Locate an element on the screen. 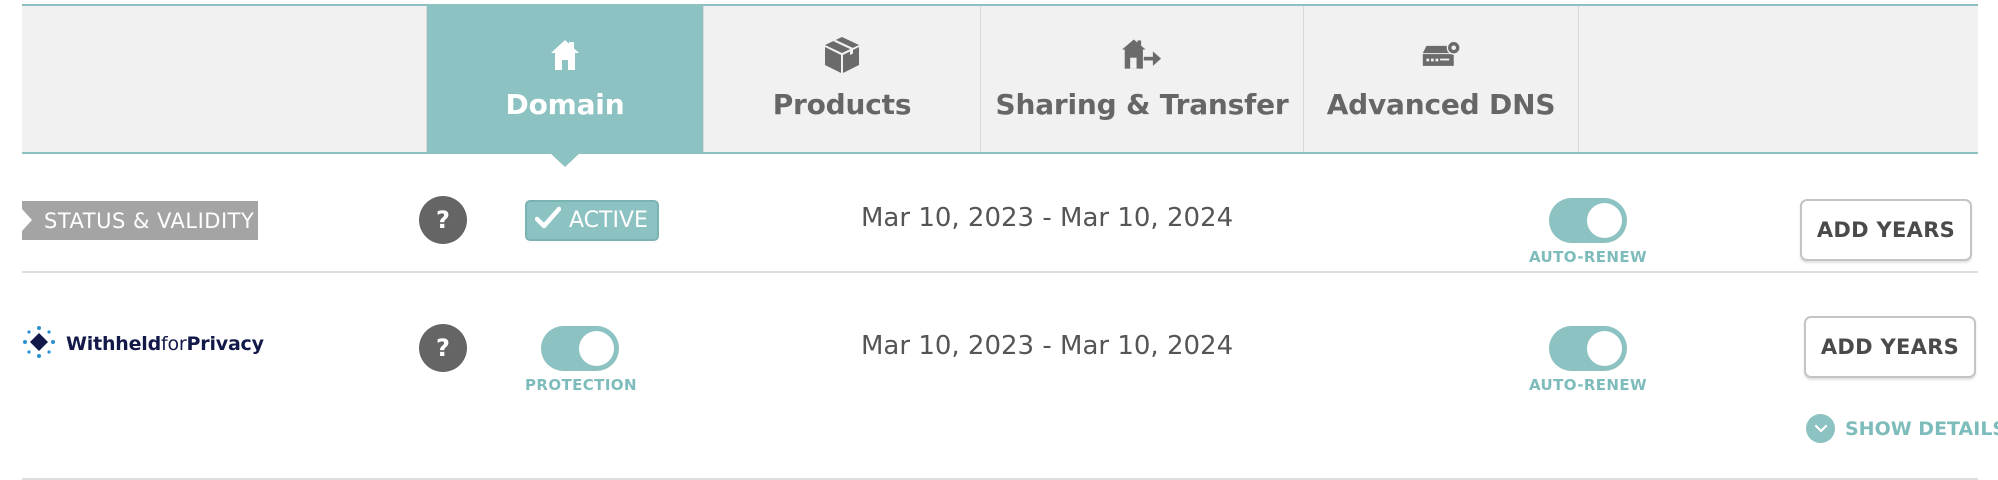  tab-products-label: Products is located at coordinates (842, 104).